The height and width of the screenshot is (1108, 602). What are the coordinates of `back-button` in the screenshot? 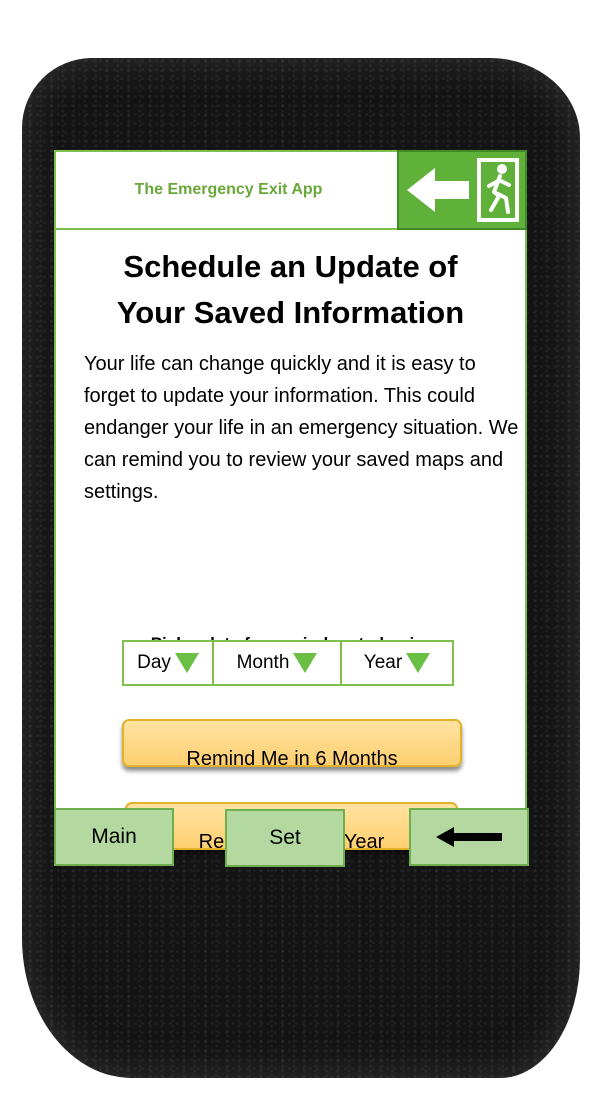 It's located at (469, 837).